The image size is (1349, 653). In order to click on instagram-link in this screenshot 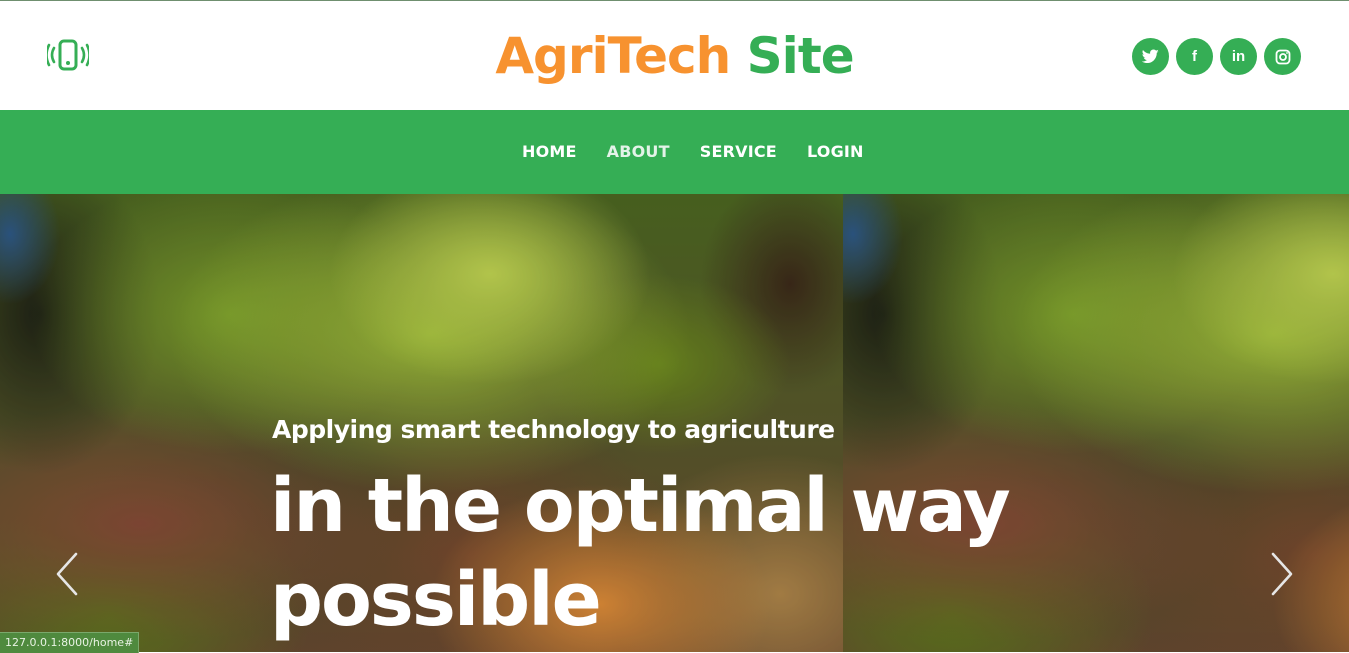, I will do `click(1282, 56)`.